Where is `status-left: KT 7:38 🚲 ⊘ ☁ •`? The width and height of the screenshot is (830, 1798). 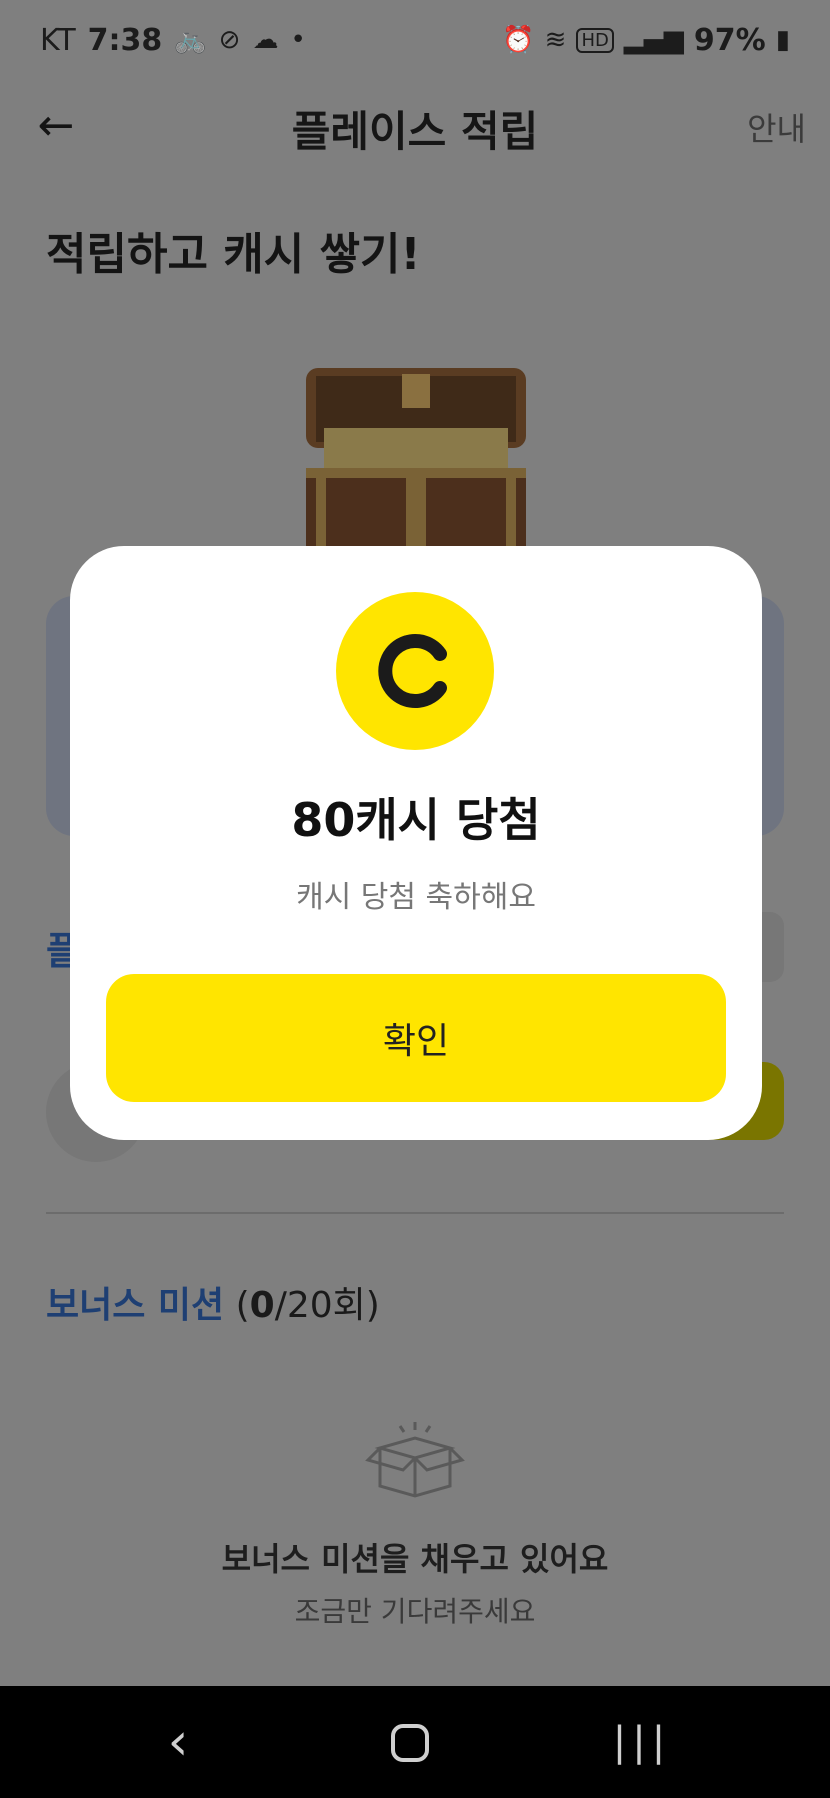
status-left: KT 7:38 🚲 ⊘ ☁ • is located at coordinates (173, 40).